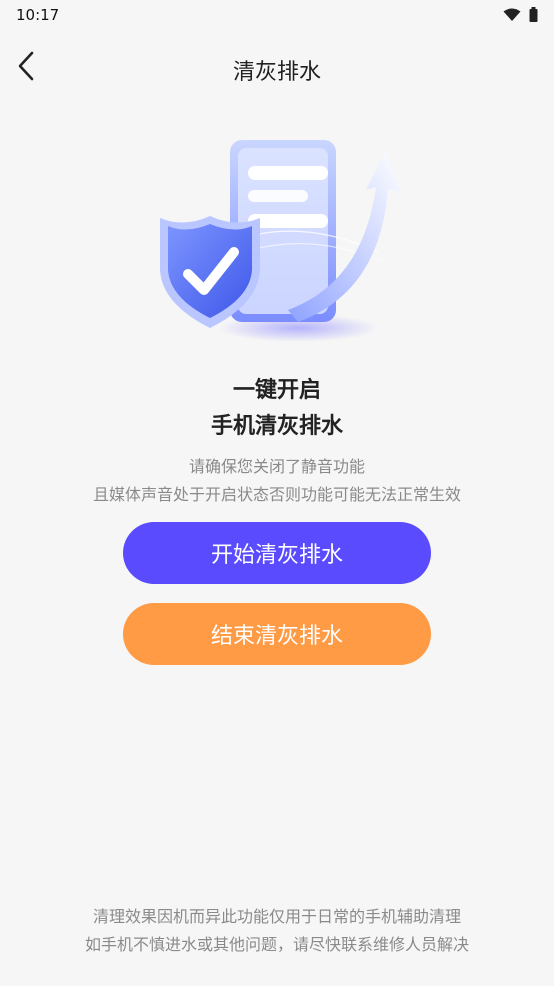 The width and height of the screenshot is (554, 986). What do you see at coordinates (276, 426) in the screenshot?
I see `headline-line2: 手机清灰排水` at bounding box center [276, 426].